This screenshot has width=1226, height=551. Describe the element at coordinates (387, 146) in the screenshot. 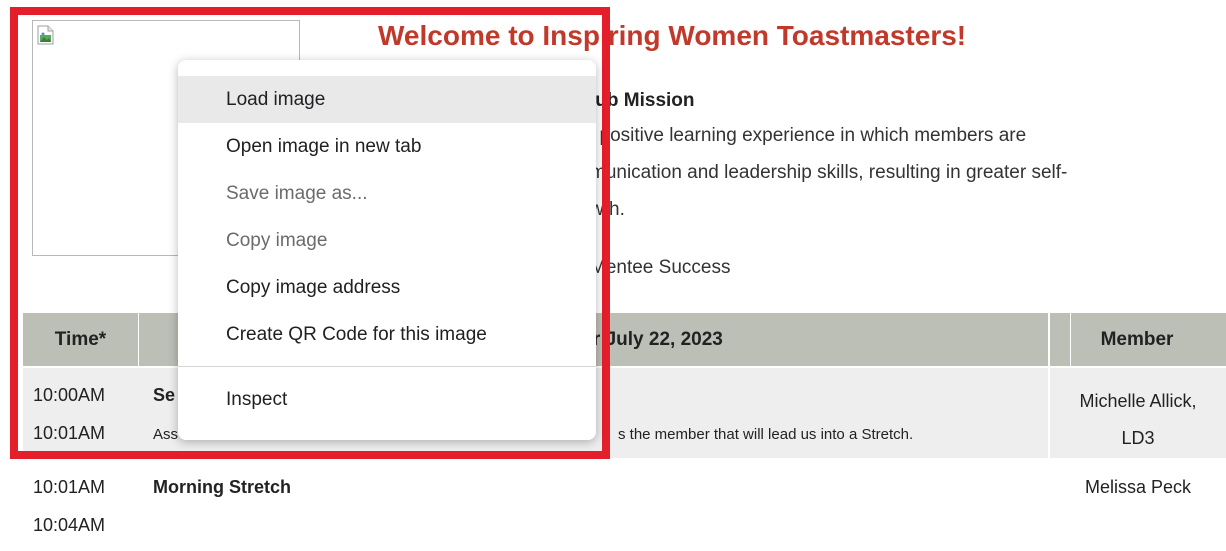

I see `menu-item-open-image-new-tab: Open image in new tab` at that location.